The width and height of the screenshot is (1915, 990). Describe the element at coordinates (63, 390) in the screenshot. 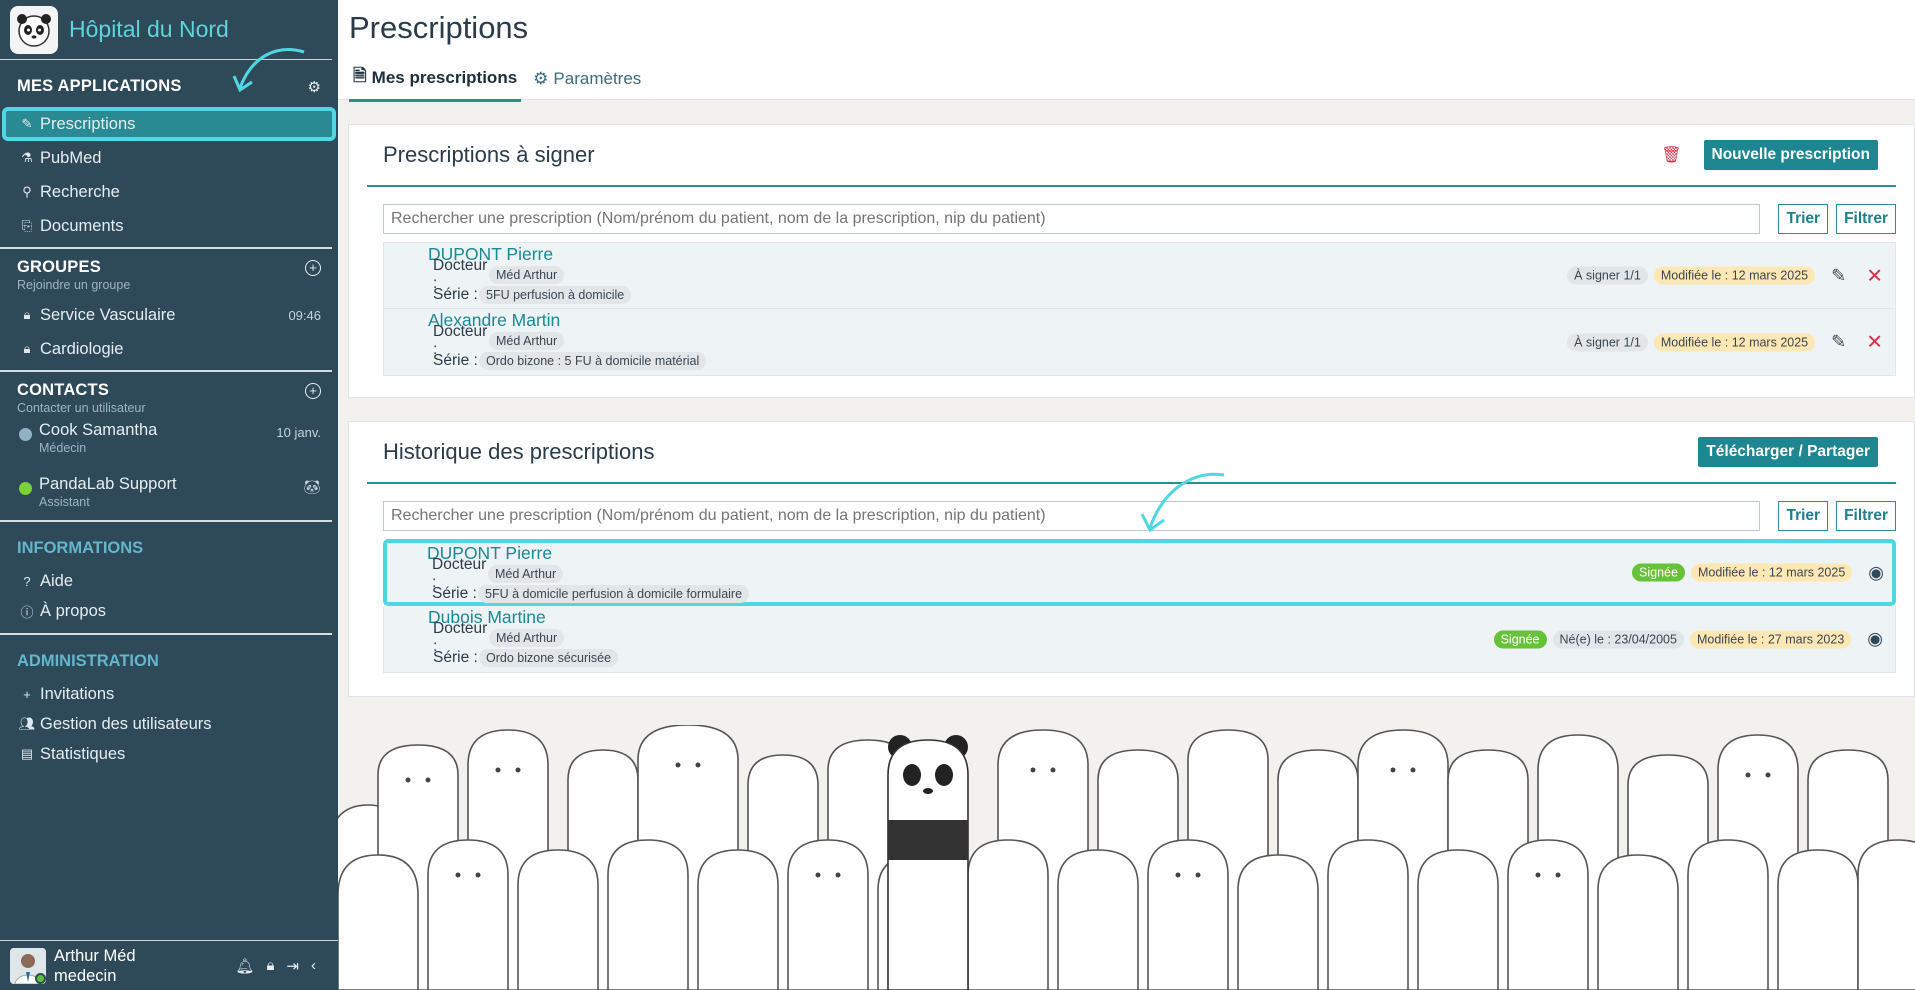

I see `contacts-title: CONTACTS` at that location.